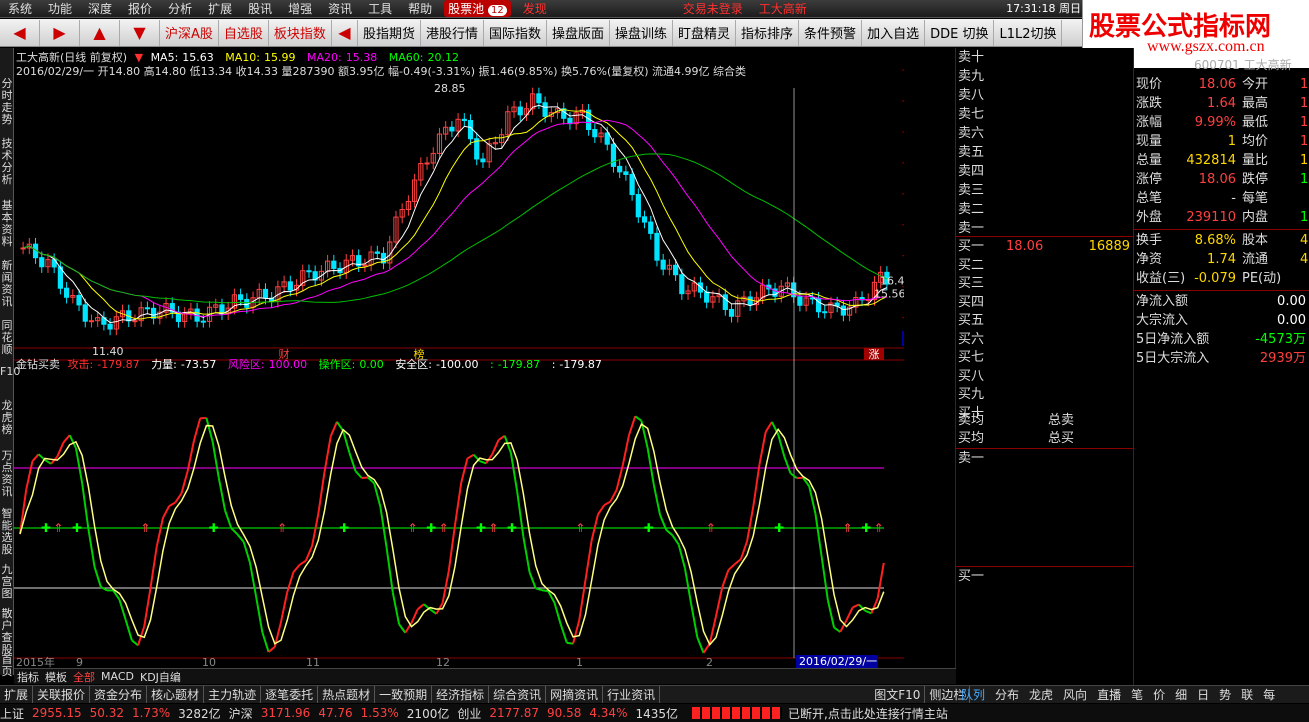 The width and height of the screenshot is (1309, 722). Describe the element at coordinates (60, 8) in the screenshot. I see `menu-item: 功能` at that location.